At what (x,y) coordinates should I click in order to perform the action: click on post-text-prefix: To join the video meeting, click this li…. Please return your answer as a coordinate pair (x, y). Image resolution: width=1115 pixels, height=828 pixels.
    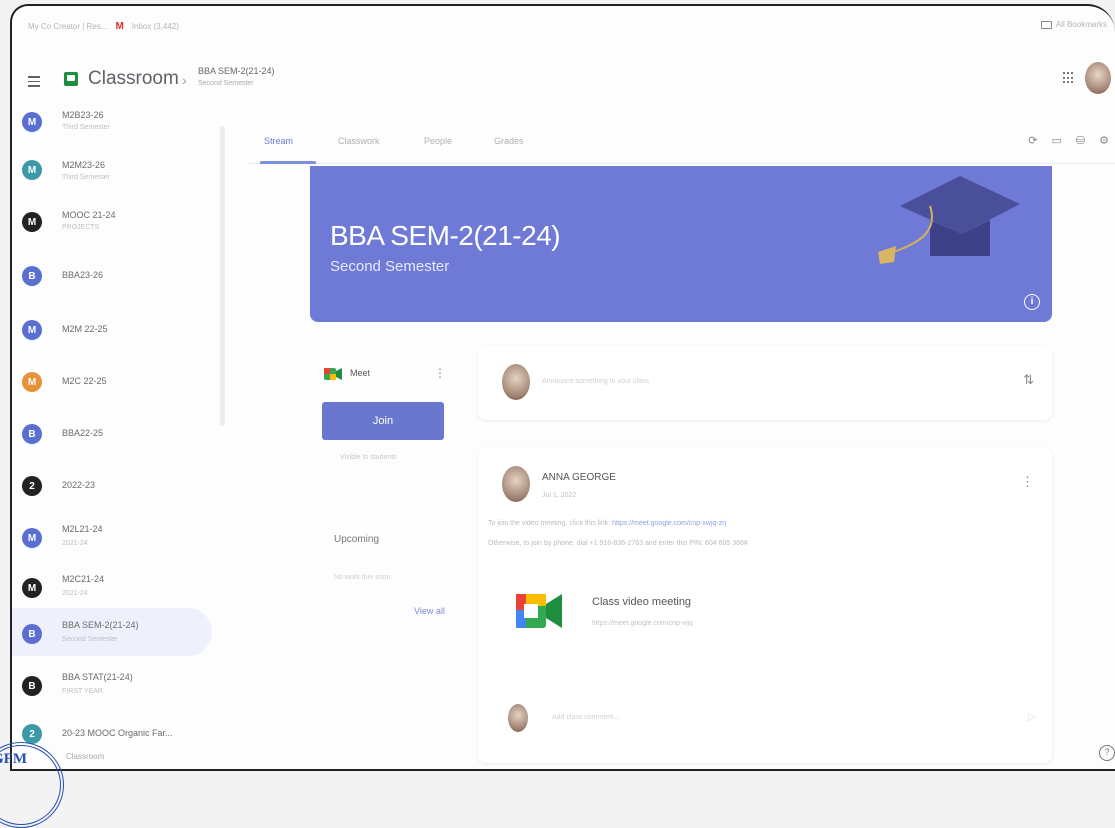
    Looking at the image, I should click on (549, 523).